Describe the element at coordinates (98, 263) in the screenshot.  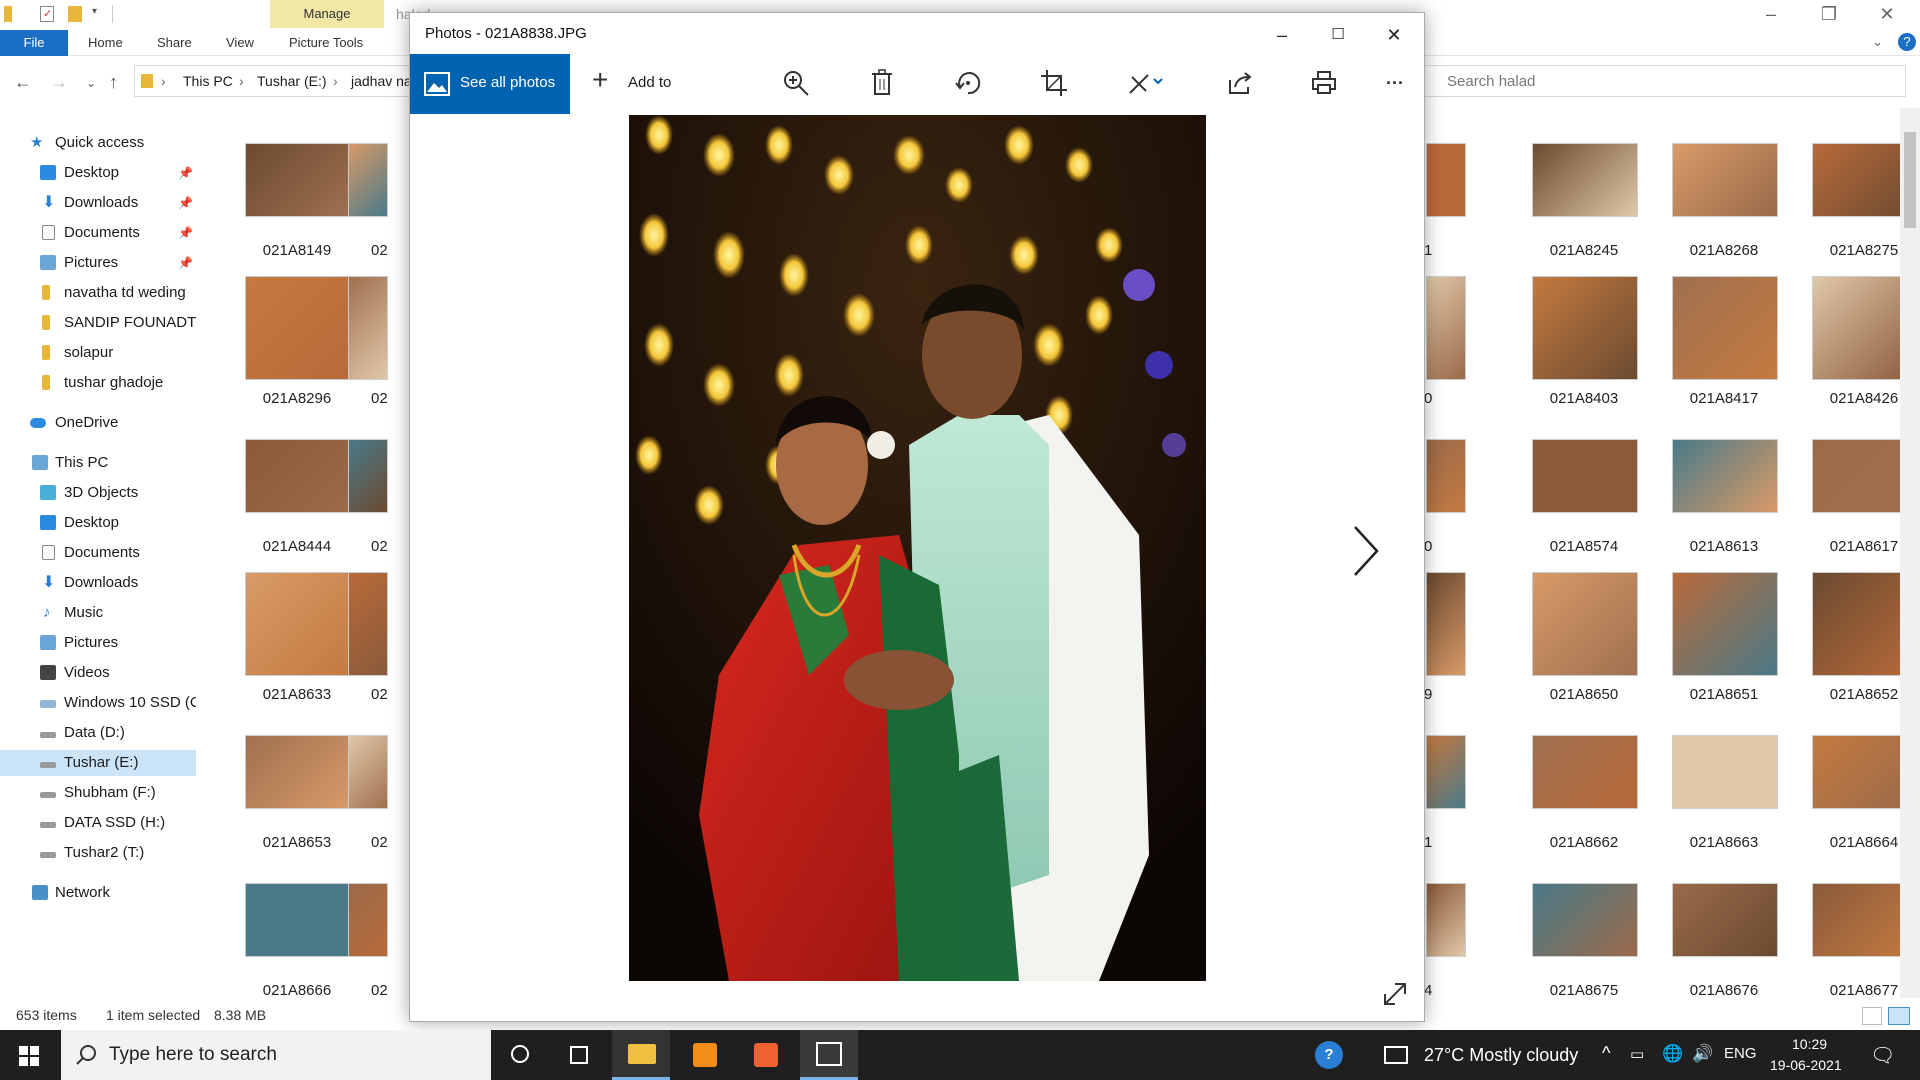
I see `sidebar-item-pictures: Pictures 📌` at that location.